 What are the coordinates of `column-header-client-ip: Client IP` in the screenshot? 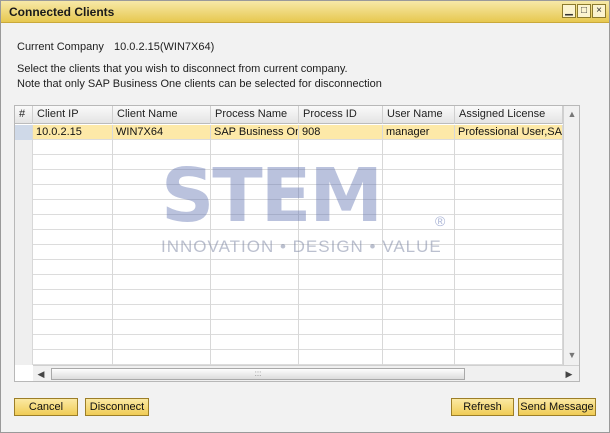 It's located at (73, 115).